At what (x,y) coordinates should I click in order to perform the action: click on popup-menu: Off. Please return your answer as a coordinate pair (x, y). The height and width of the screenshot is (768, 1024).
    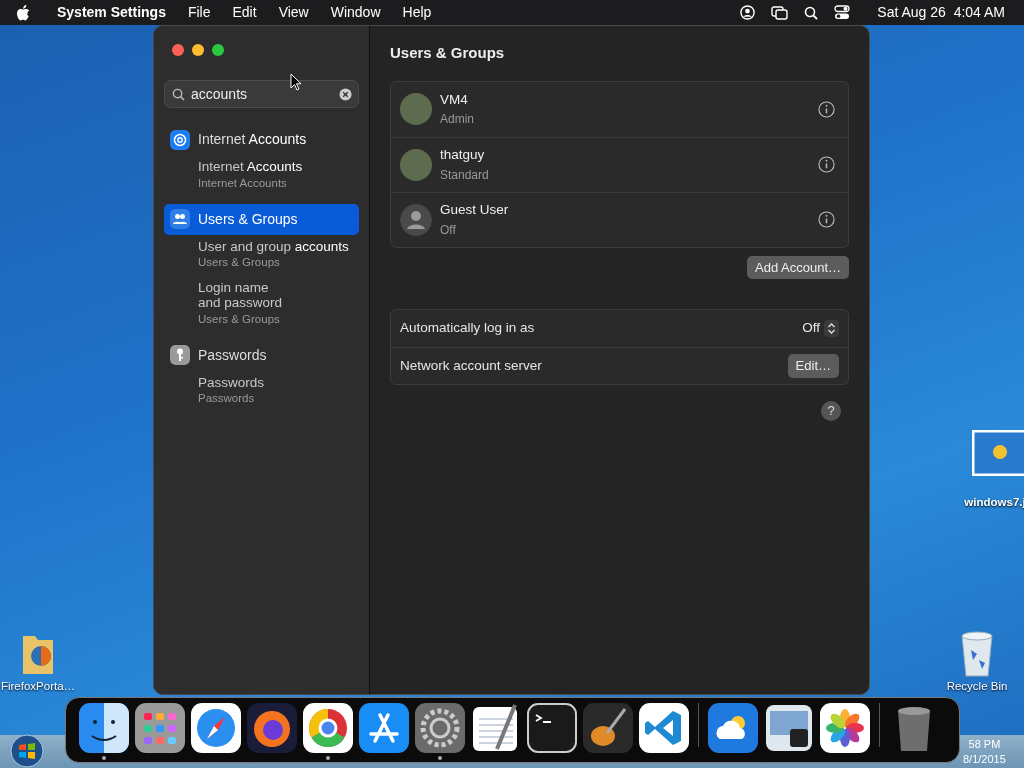
    Looking at the image, I should click on (820, 328).